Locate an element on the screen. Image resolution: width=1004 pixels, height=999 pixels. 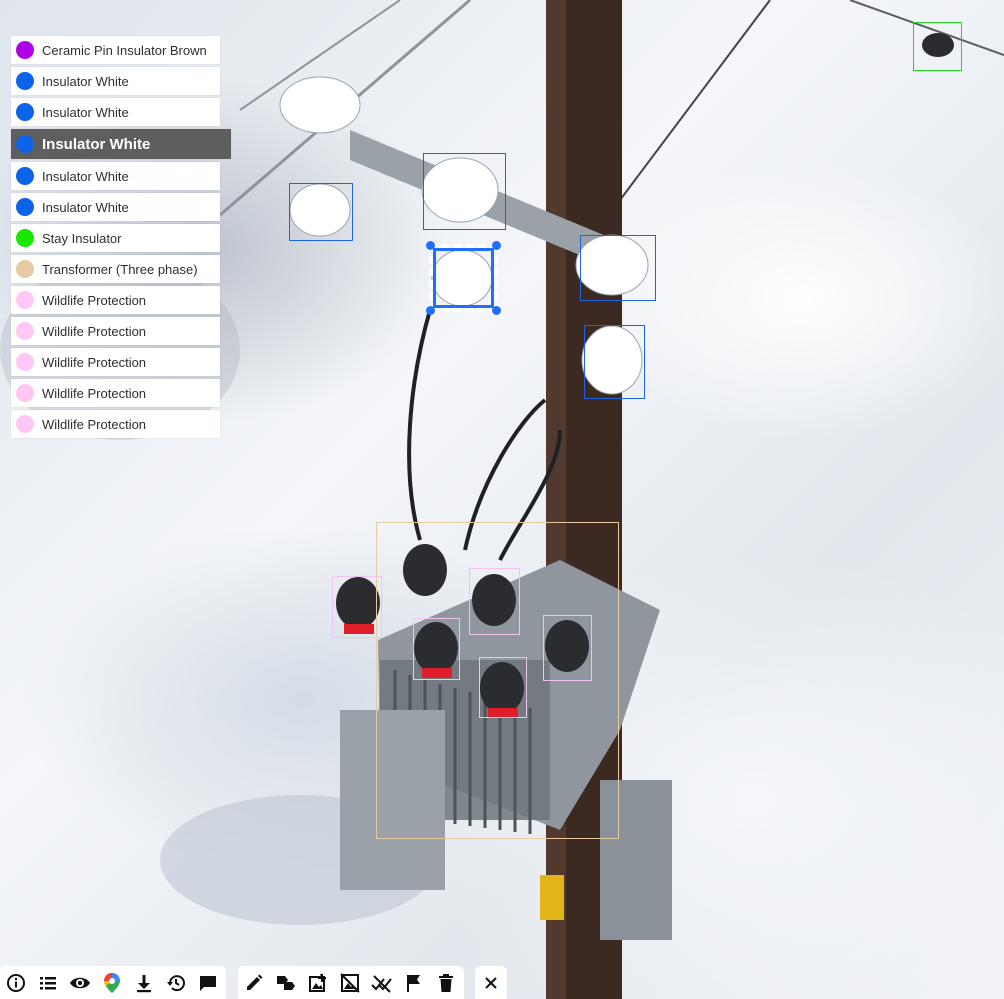
legend-item-ceramic-pin-insulator-brown: Ceramic Pin Insulator Brown is located at coordinates (115, 50).